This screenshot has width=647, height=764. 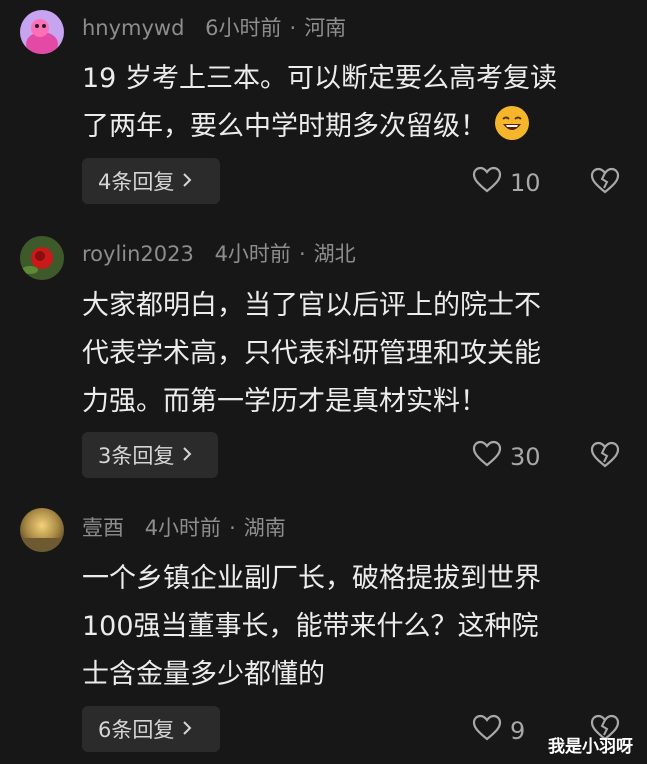 I want to click on laughing-emoji-icon, so click(x=512, y=123).